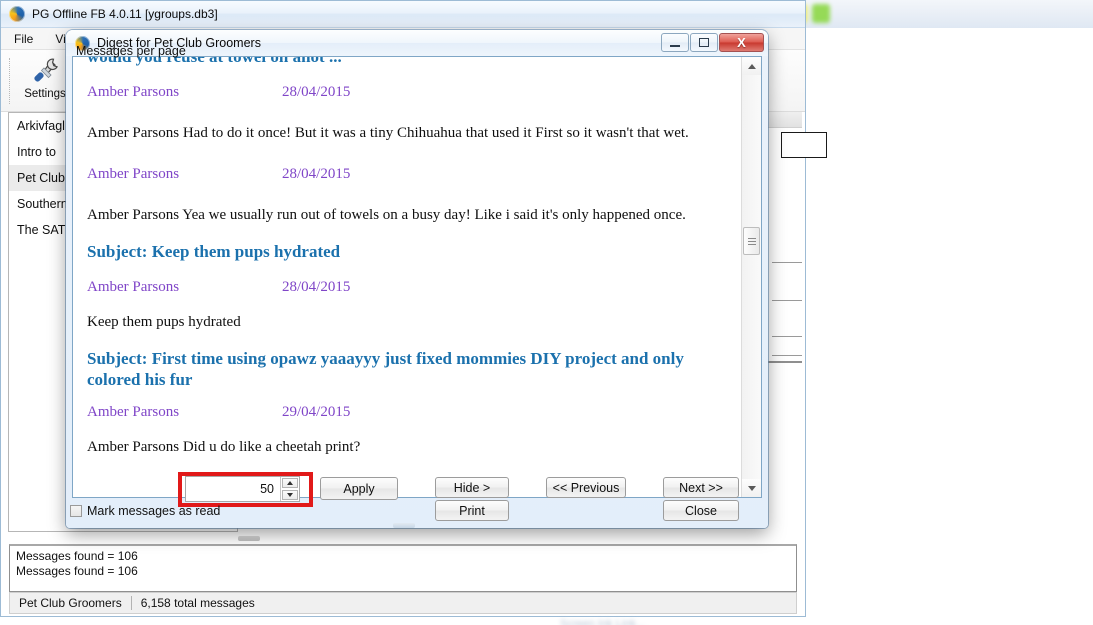 The height and width of the screenshot is (625, 1093). I want to click on message-subject: Subject: Keep them pups hydrated, so click(214, 251).